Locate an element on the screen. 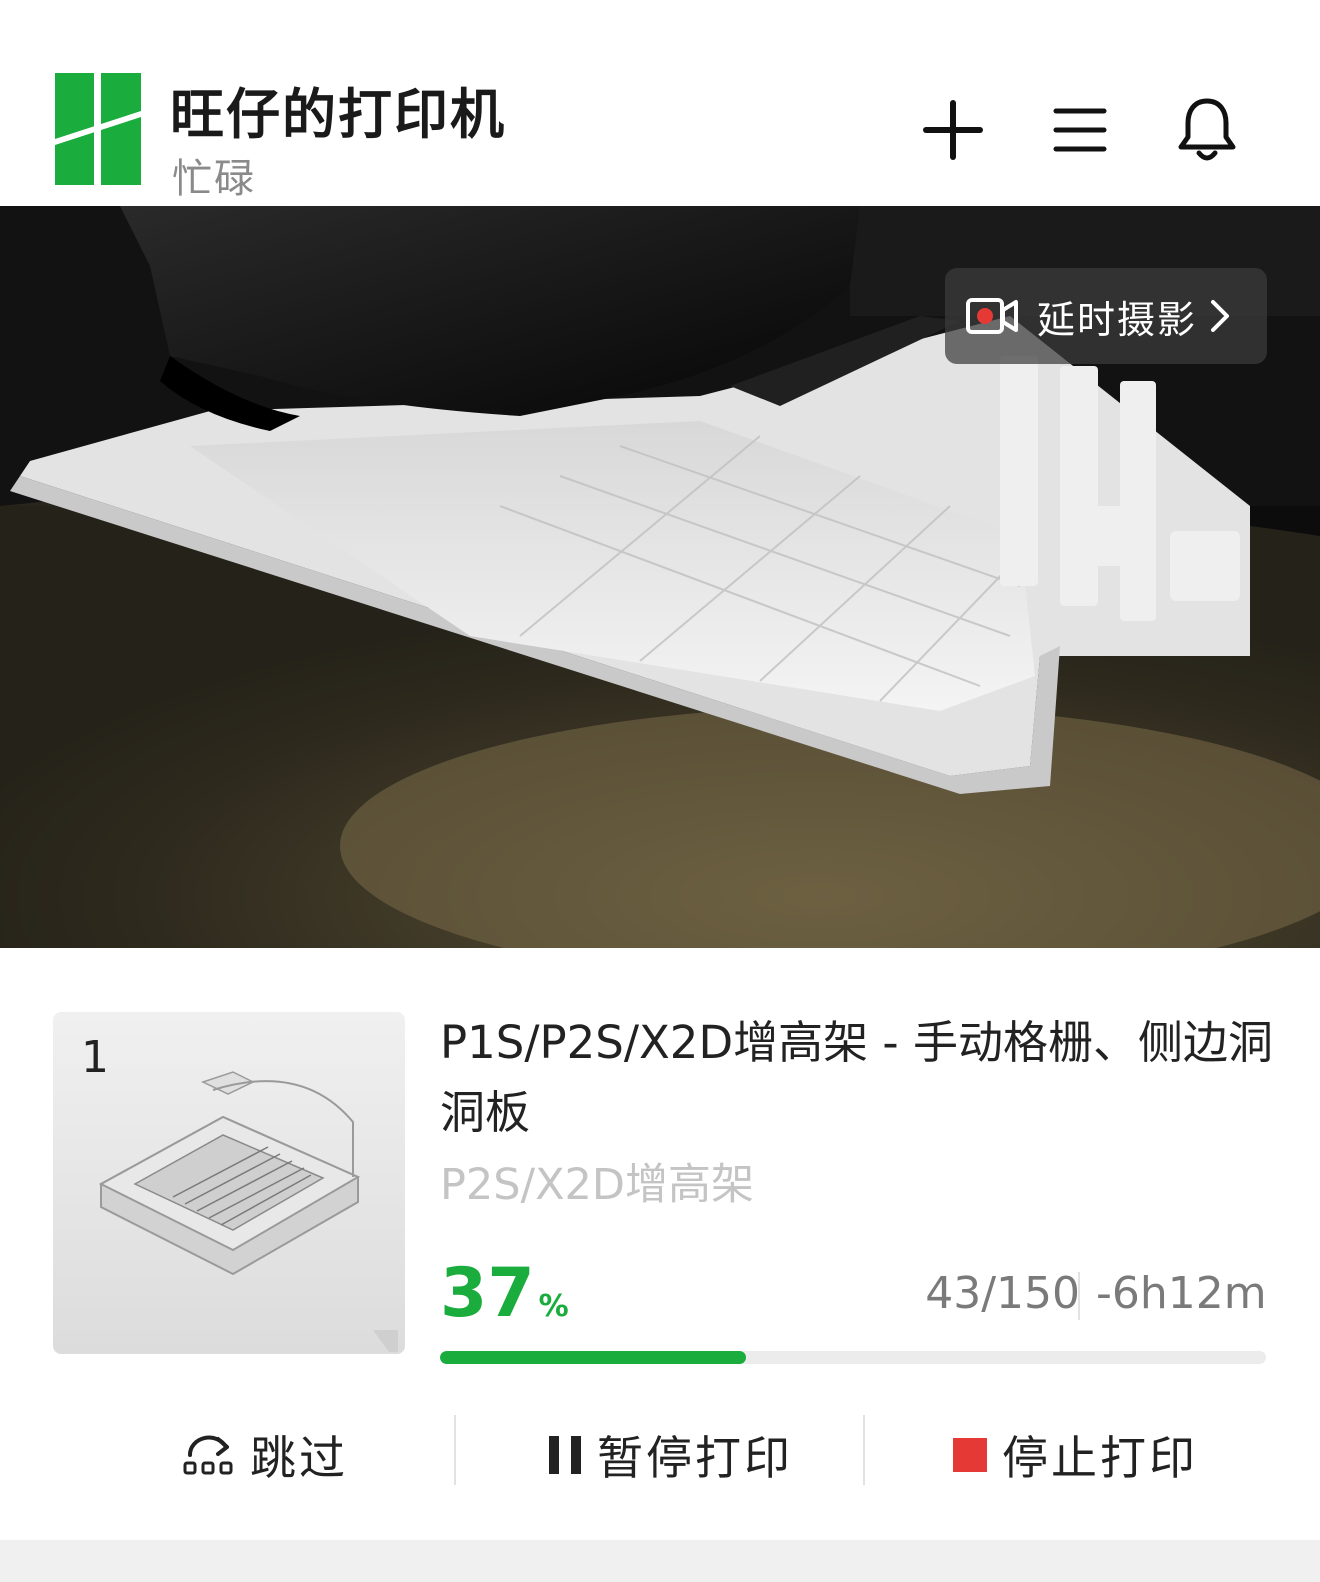 Image resolution: width=1320 pixels, height=1582 pixels. stop-label: 停止打印 is located at coordinates (1100, 1458).